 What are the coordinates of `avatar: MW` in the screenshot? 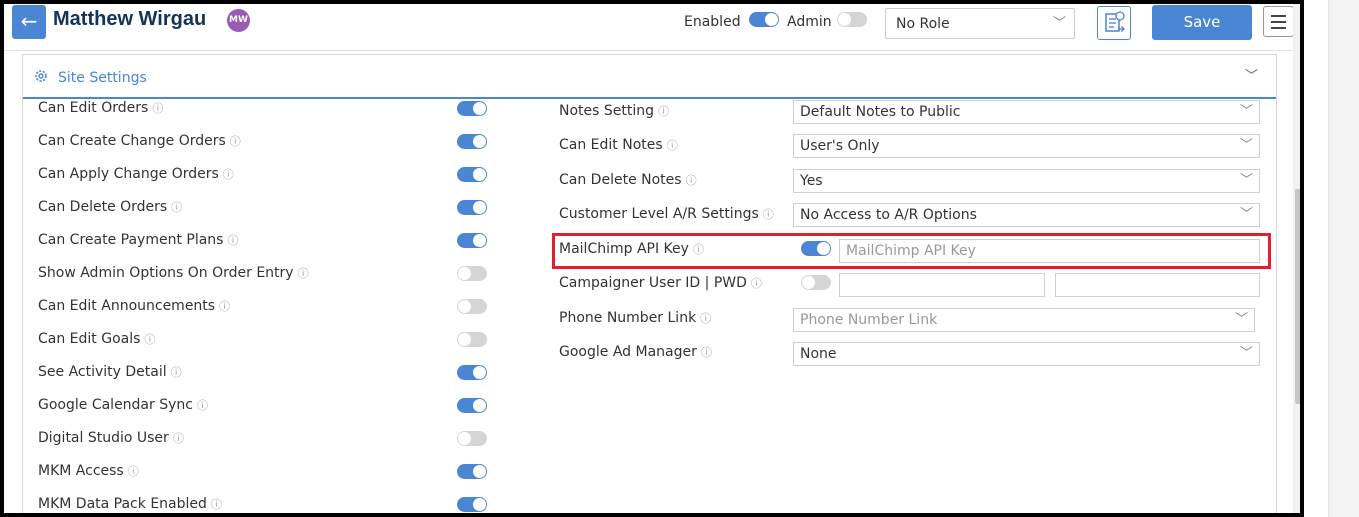 It's located at (238, 20).